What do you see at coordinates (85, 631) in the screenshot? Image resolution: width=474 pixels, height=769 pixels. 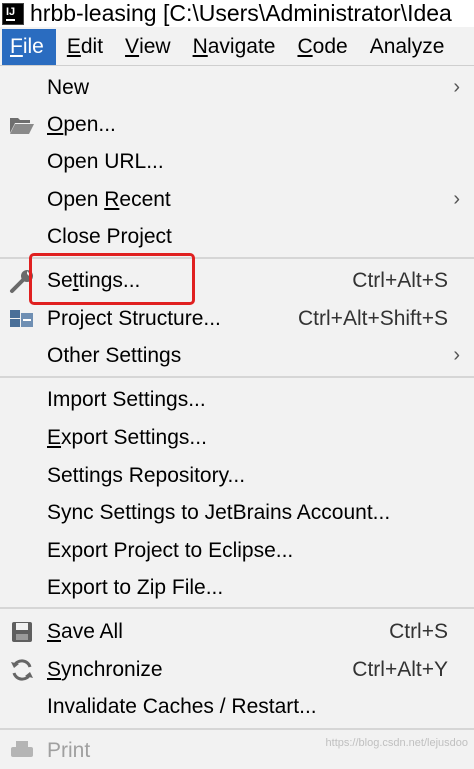 I see `menu-item-label: Save All` at bounding box center [85, 631].